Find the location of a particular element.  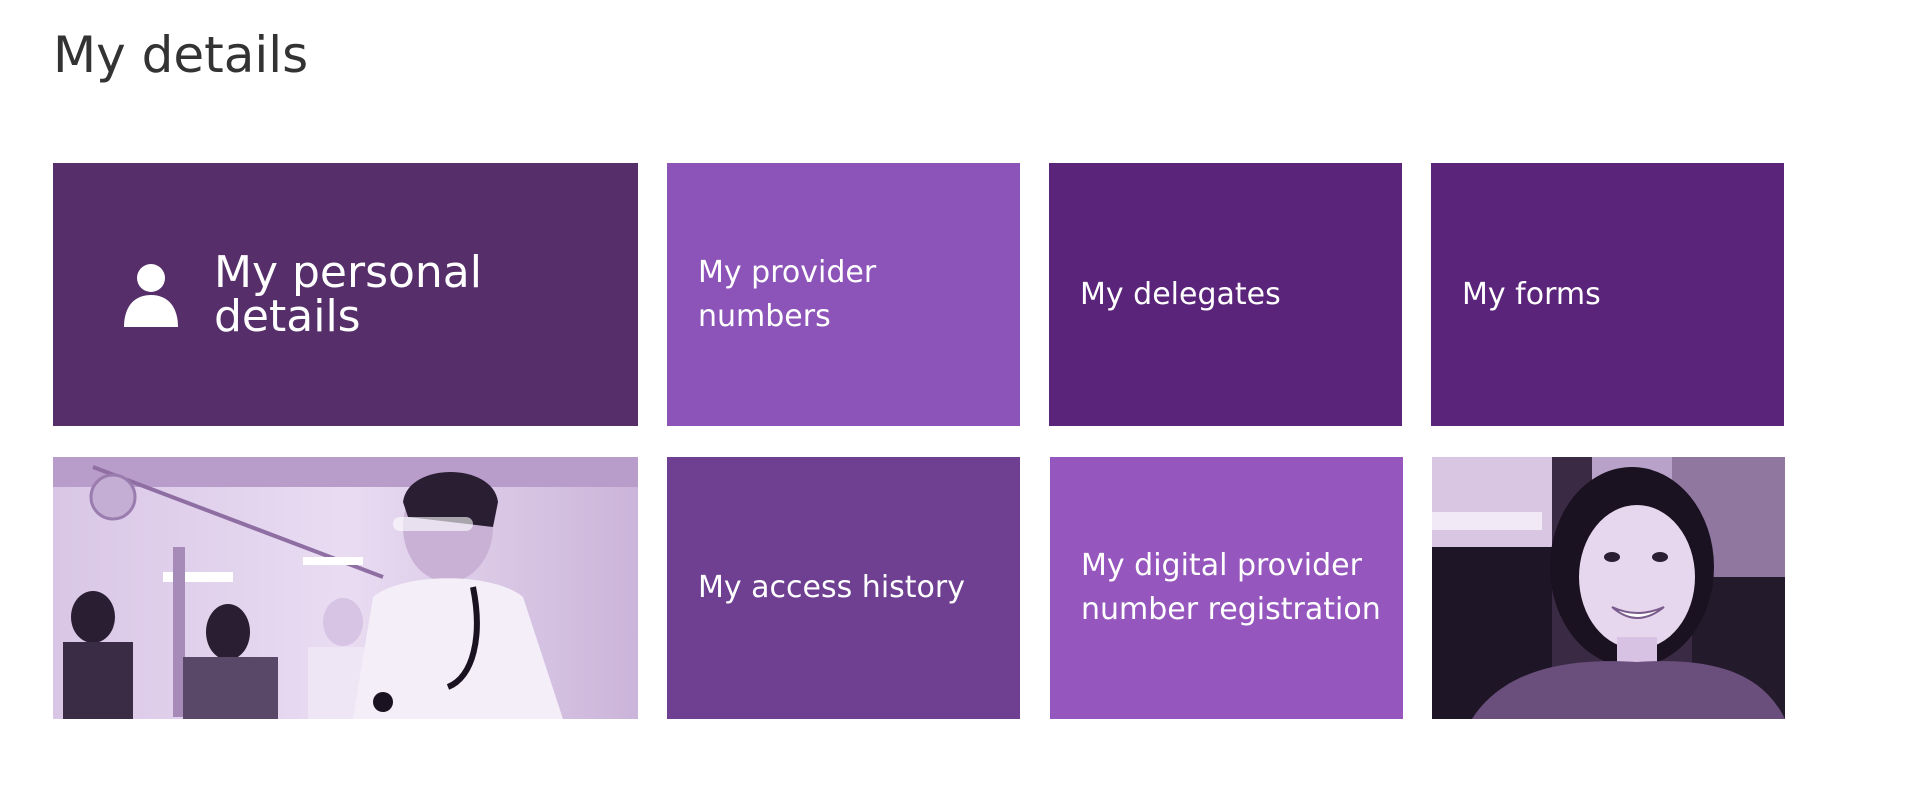

smiling-woman-photo is located at coordinates (1608, 588).